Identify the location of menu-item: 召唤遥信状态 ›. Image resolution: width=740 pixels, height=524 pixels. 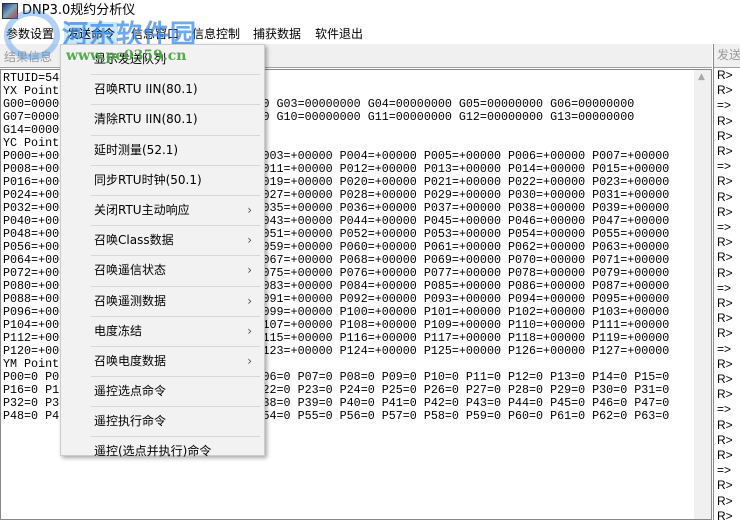
(162, 270).